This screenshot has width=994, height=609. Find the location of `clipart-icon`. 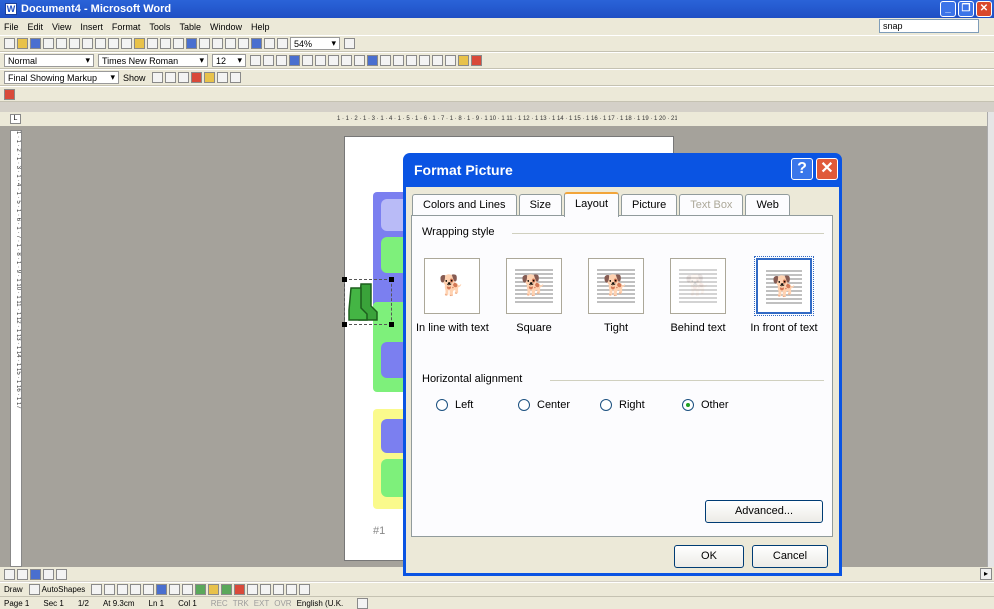

clipart-icon is located at coordinates (188, 589).